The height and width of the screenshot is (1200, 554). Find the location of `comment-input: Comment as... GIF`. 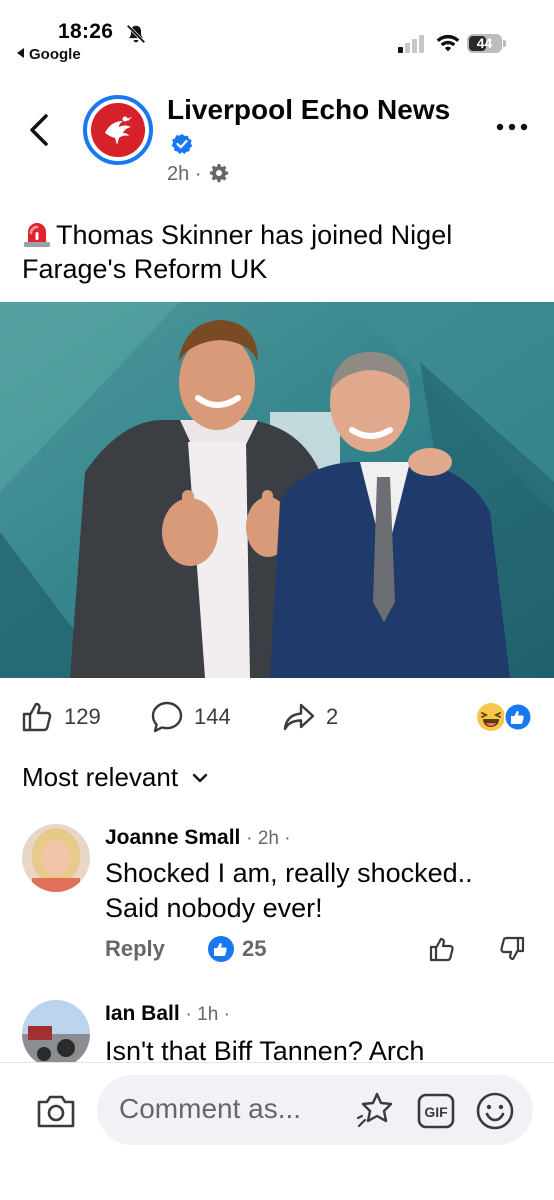

comment-input: Comment as... GIF is located at coordinates (315, 1110).